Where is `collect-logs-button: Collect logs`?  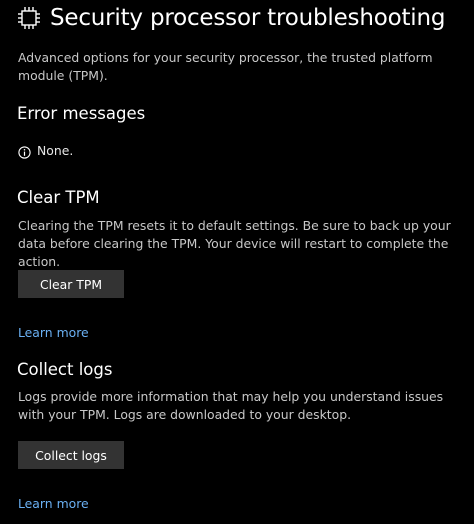
collect-logs-button: Collect logs is located at coordinates (71, 455).